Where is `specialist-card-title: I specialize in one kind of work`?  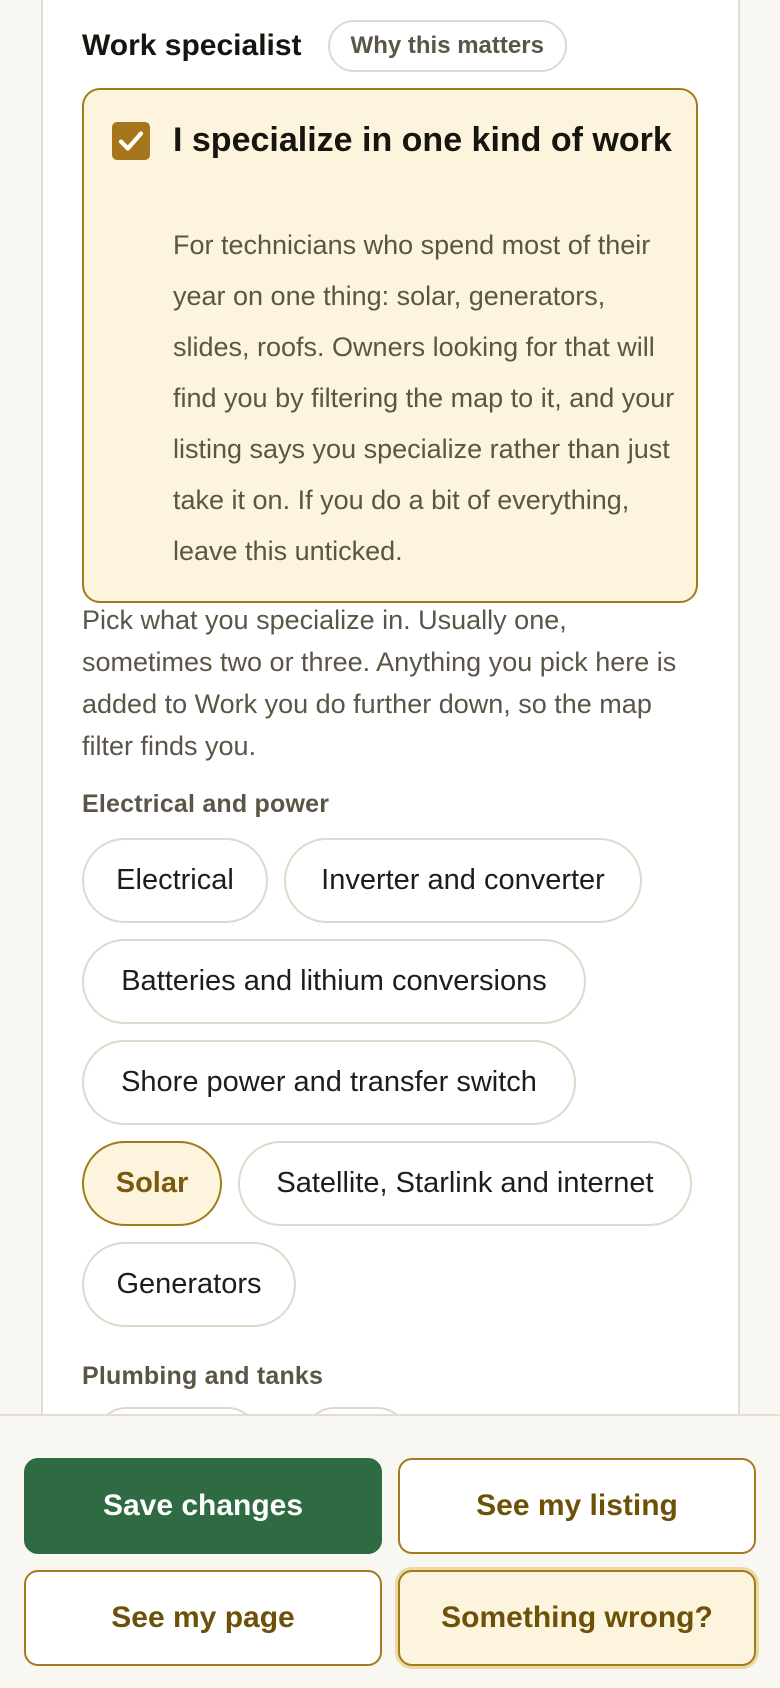 specialist-card-title: I specialize in one kind of work is located at coordinates (422, 140).